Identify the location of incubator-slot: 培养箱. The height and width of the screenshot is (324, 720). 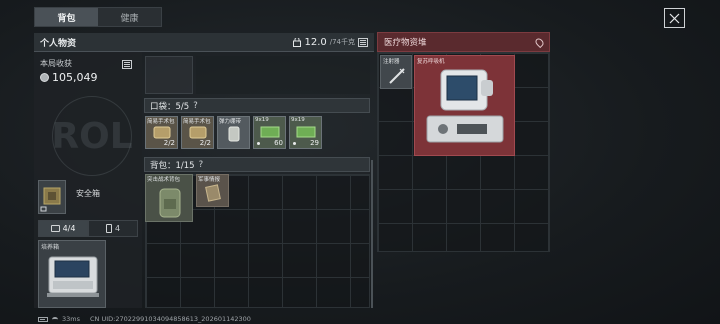
(72, 274).